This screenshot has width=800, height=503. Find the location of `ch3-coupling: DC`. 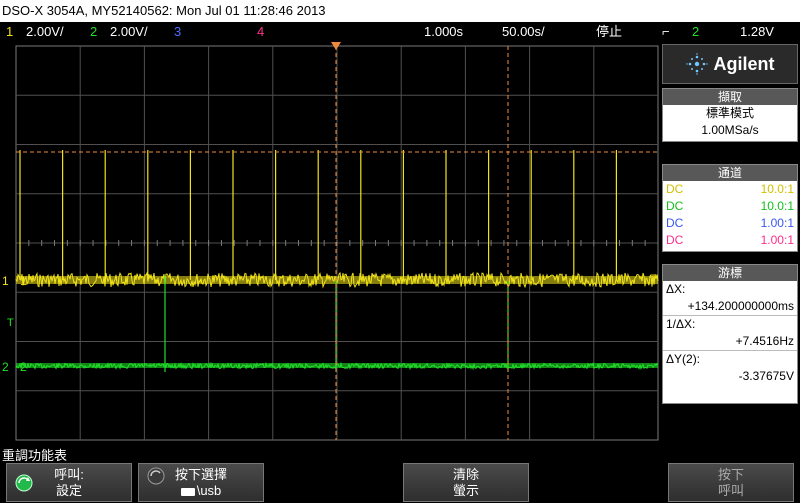

ch3-coupling: DC is located at coordinates (675, 223).